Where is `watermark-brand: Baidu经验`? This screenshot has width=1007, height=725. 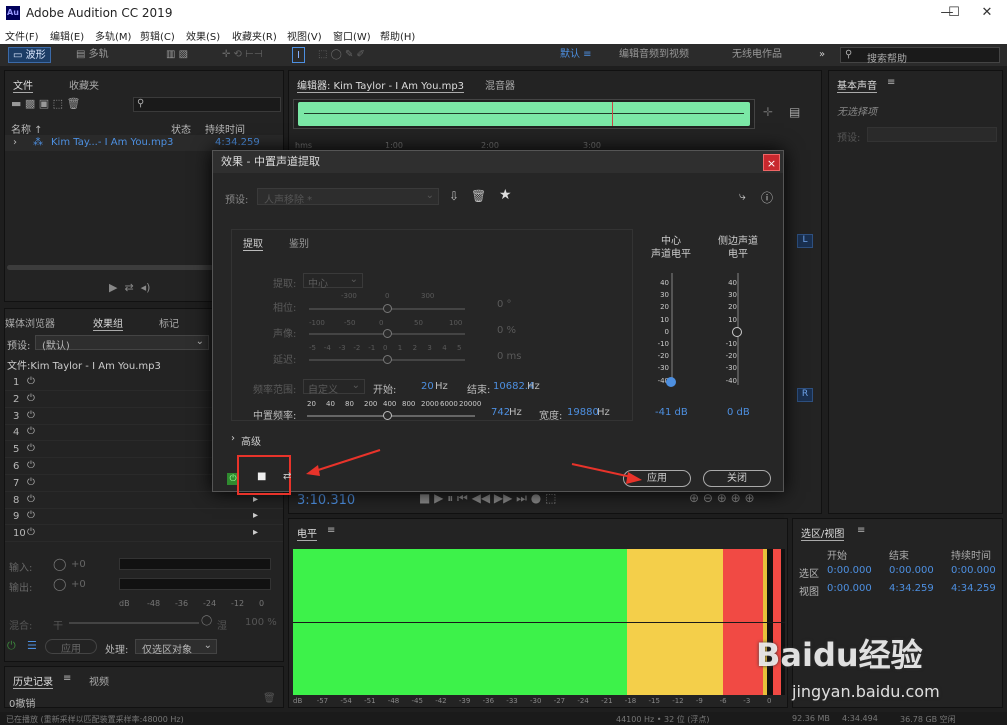
watermark-brand: Baidu经验 is located at coordinates (839, 655).